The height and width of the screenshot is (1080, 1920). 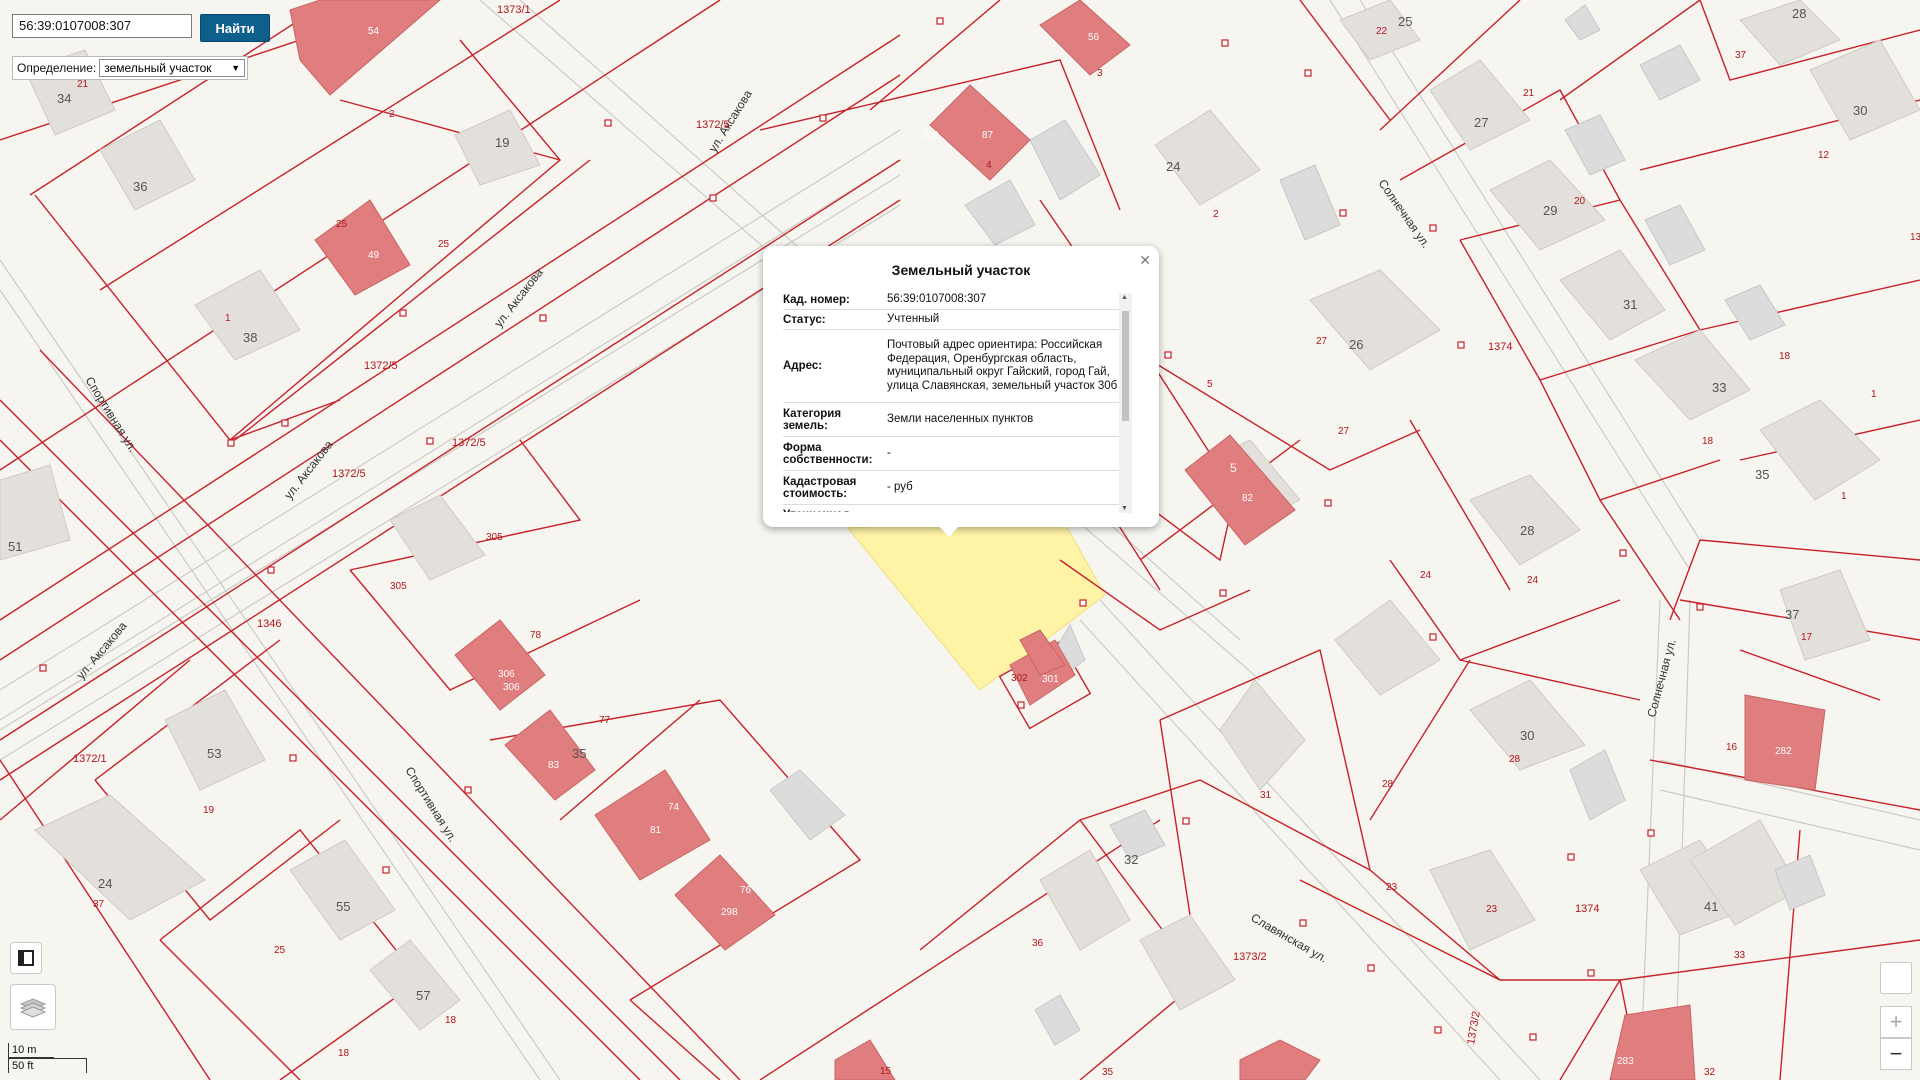 What do you see at coordinates (1481, 122) in the screenshot?
I see `house-number: 27` at bounding box center [1481, 122].